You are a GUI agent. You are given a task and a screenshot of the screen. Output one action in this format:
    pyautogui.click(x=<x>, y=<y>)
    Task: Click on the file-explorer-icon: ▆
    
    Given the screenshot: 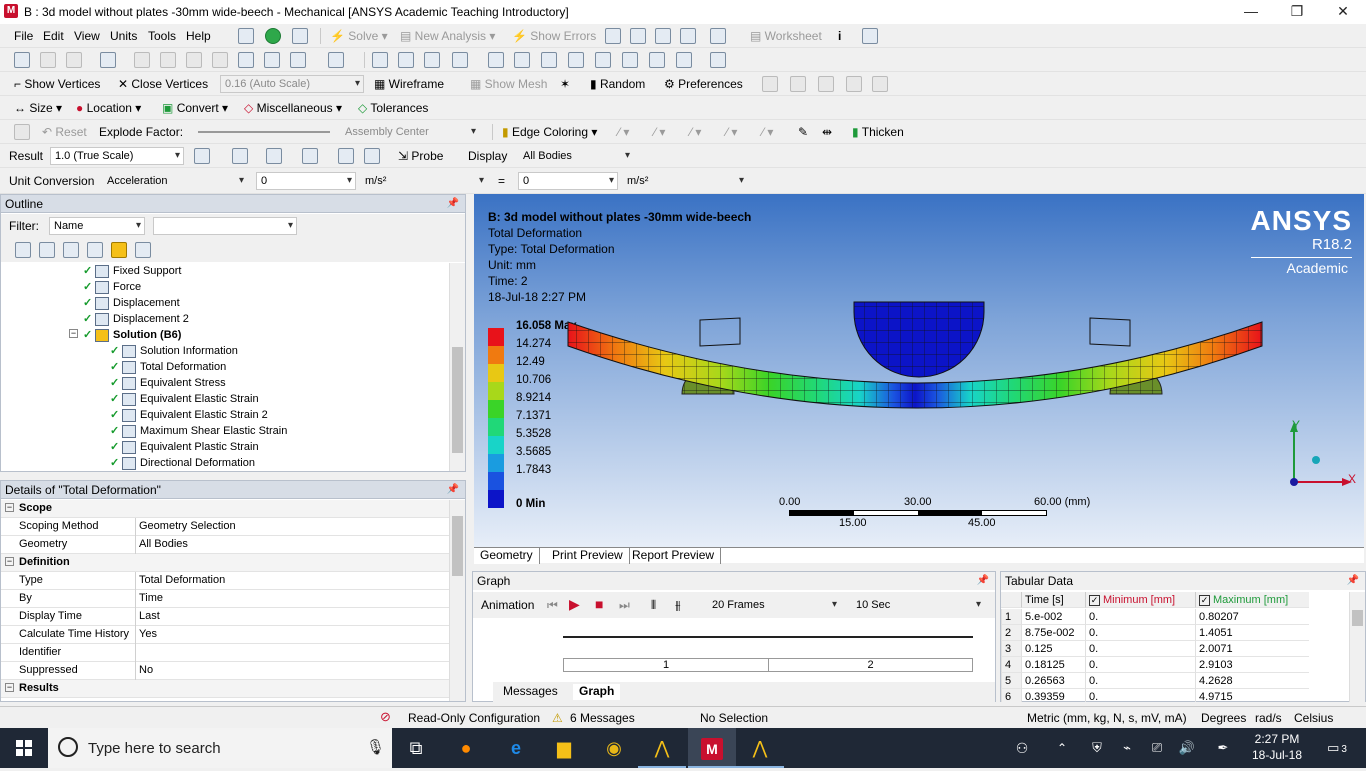 What is the action you would take?
    pyautogui.click(x=564, y=748)
    